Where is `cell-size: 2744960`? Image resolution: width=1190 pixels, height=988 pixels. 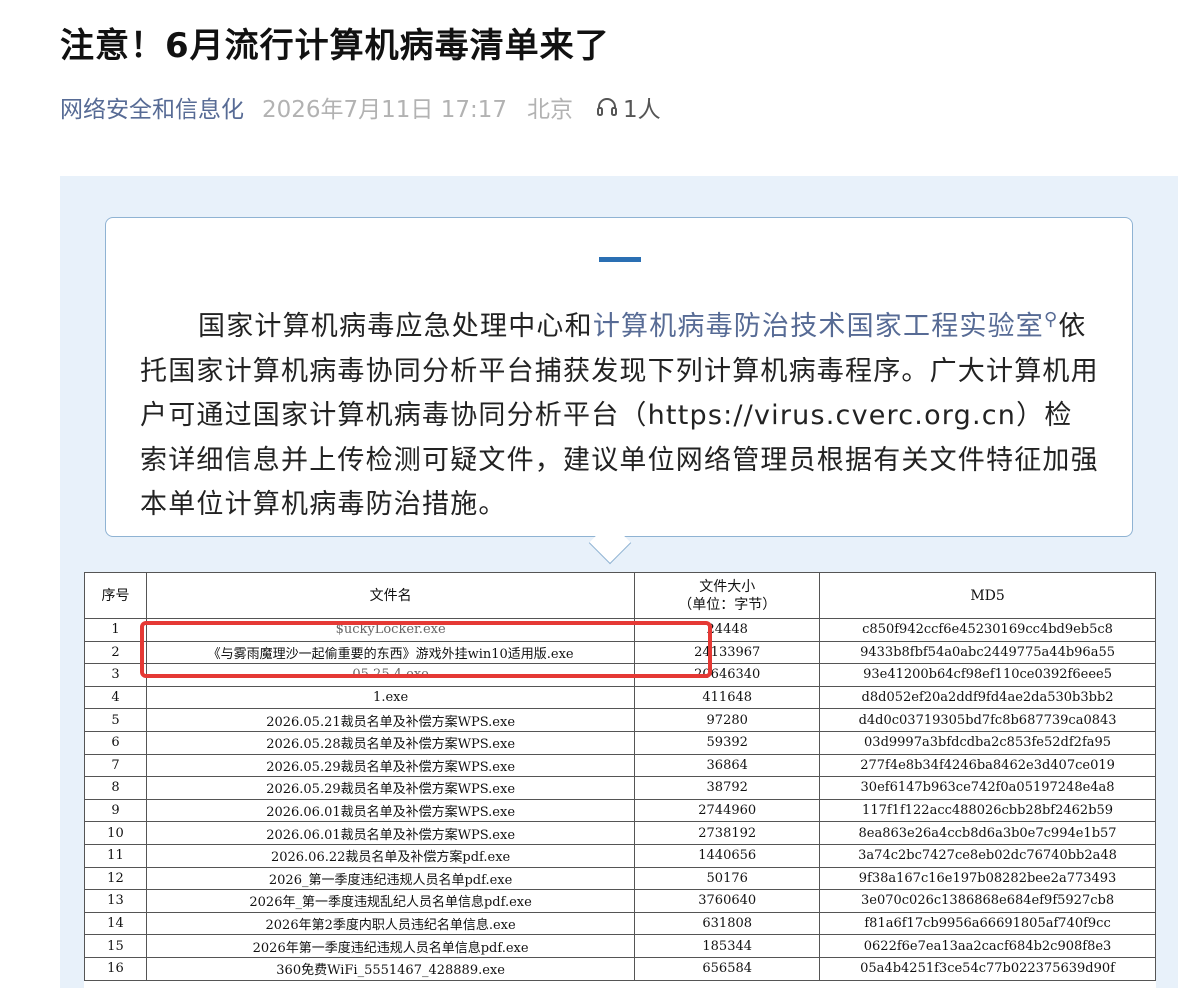
cell-size: 2744960 is located at coordinates (727, 810).